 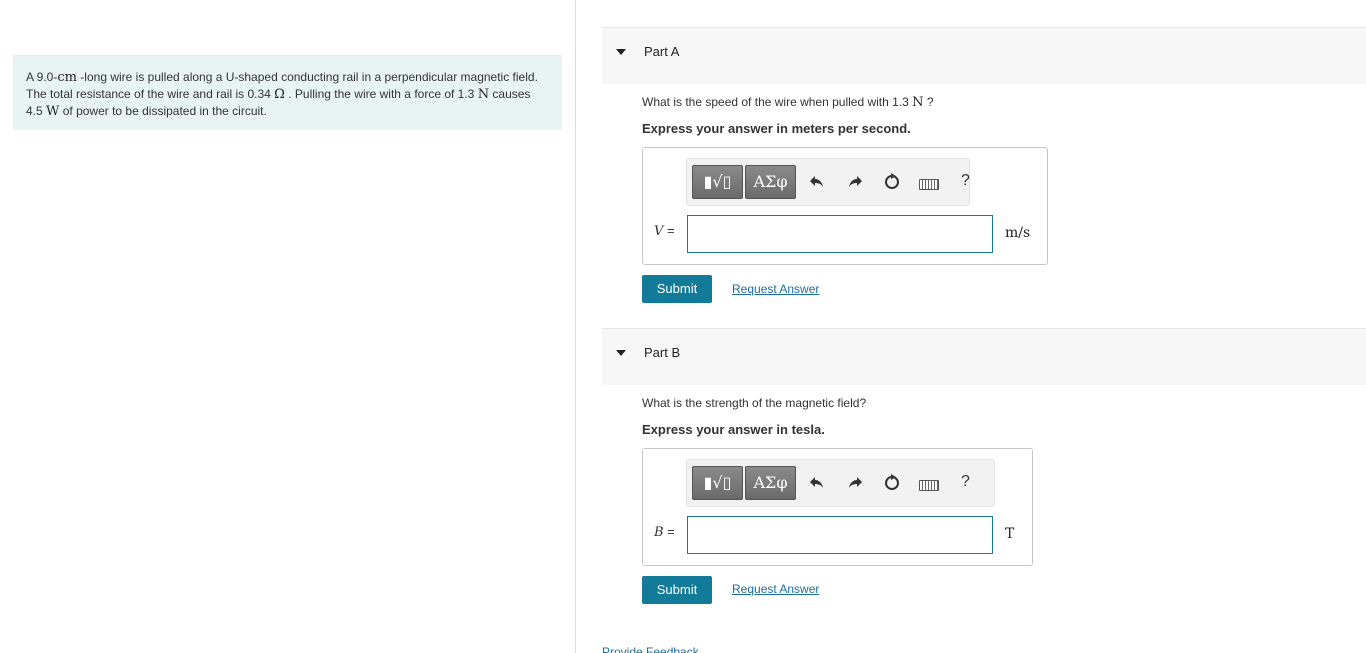 I want to click on problem-text: A 9.0-, so click(x=42, y=77).